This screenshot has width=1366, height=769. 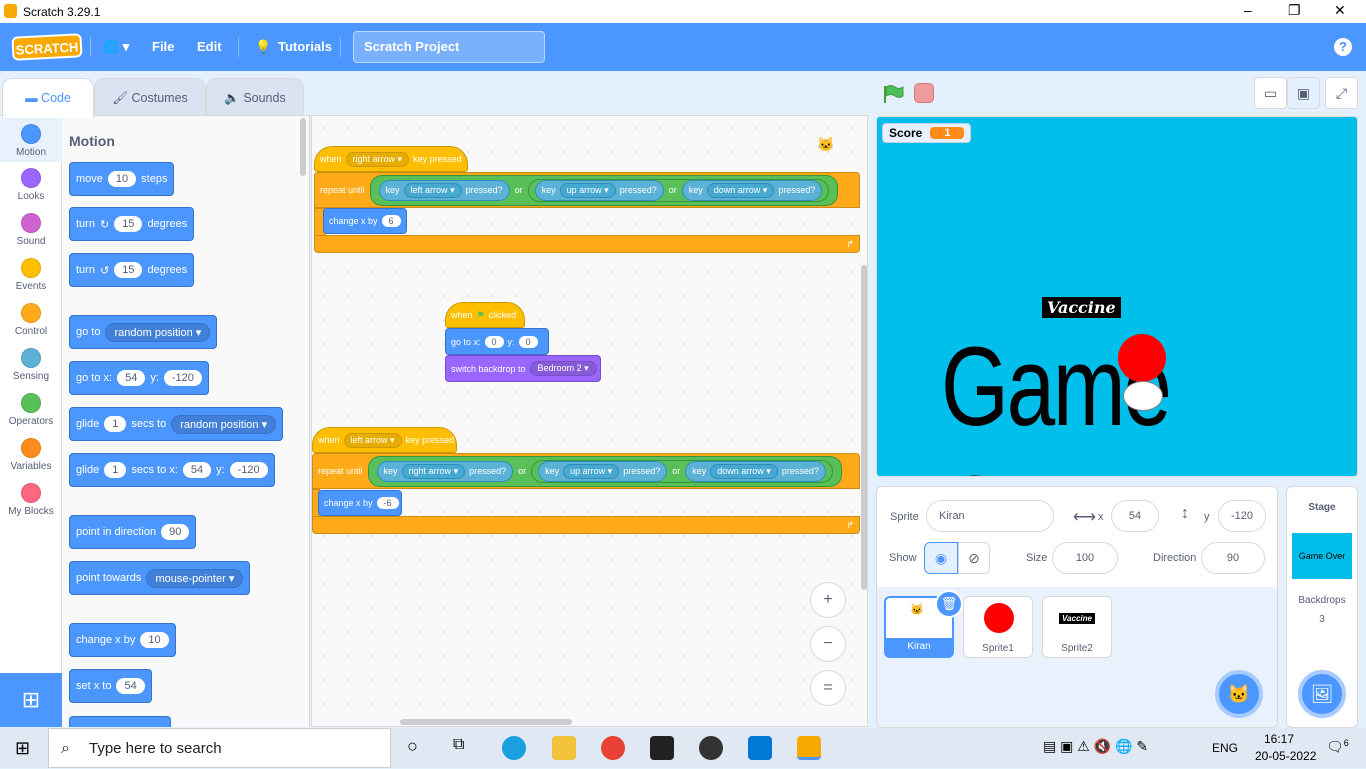 I want to click on notification-icon: 🗨6, so click(x=1337, y=747).